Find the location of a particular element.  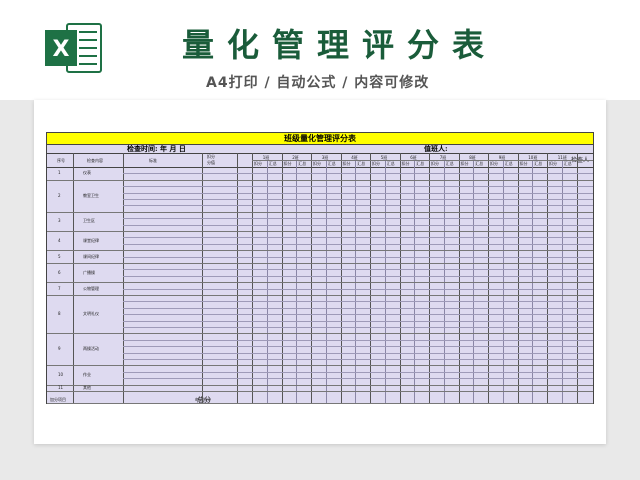

svg-text: X is located at coordinates (61, 49).